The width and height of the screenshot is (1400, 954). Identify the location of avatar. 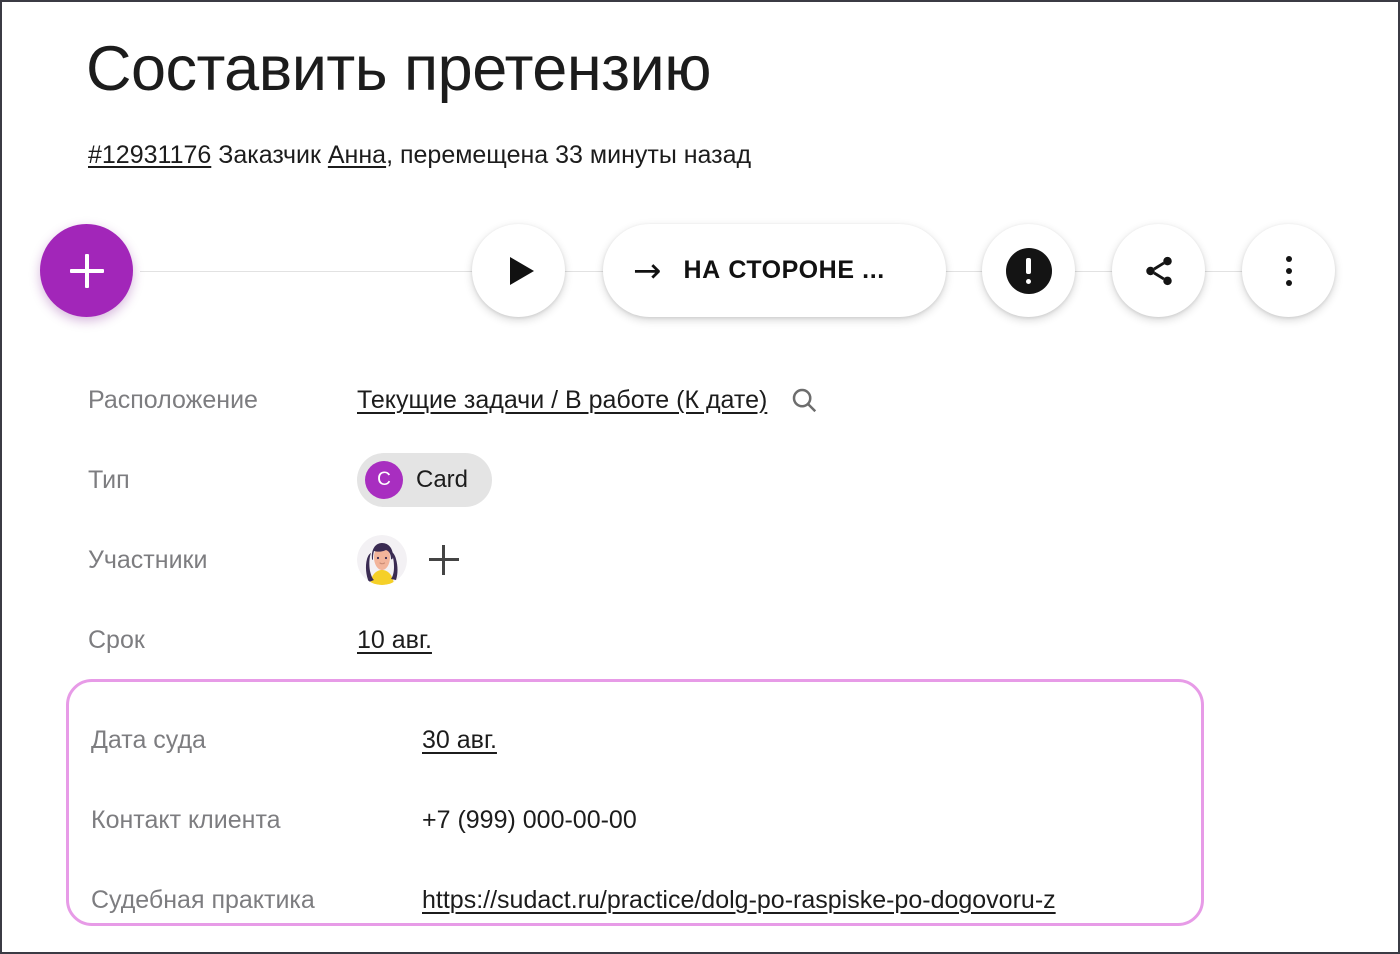
(382, 560).